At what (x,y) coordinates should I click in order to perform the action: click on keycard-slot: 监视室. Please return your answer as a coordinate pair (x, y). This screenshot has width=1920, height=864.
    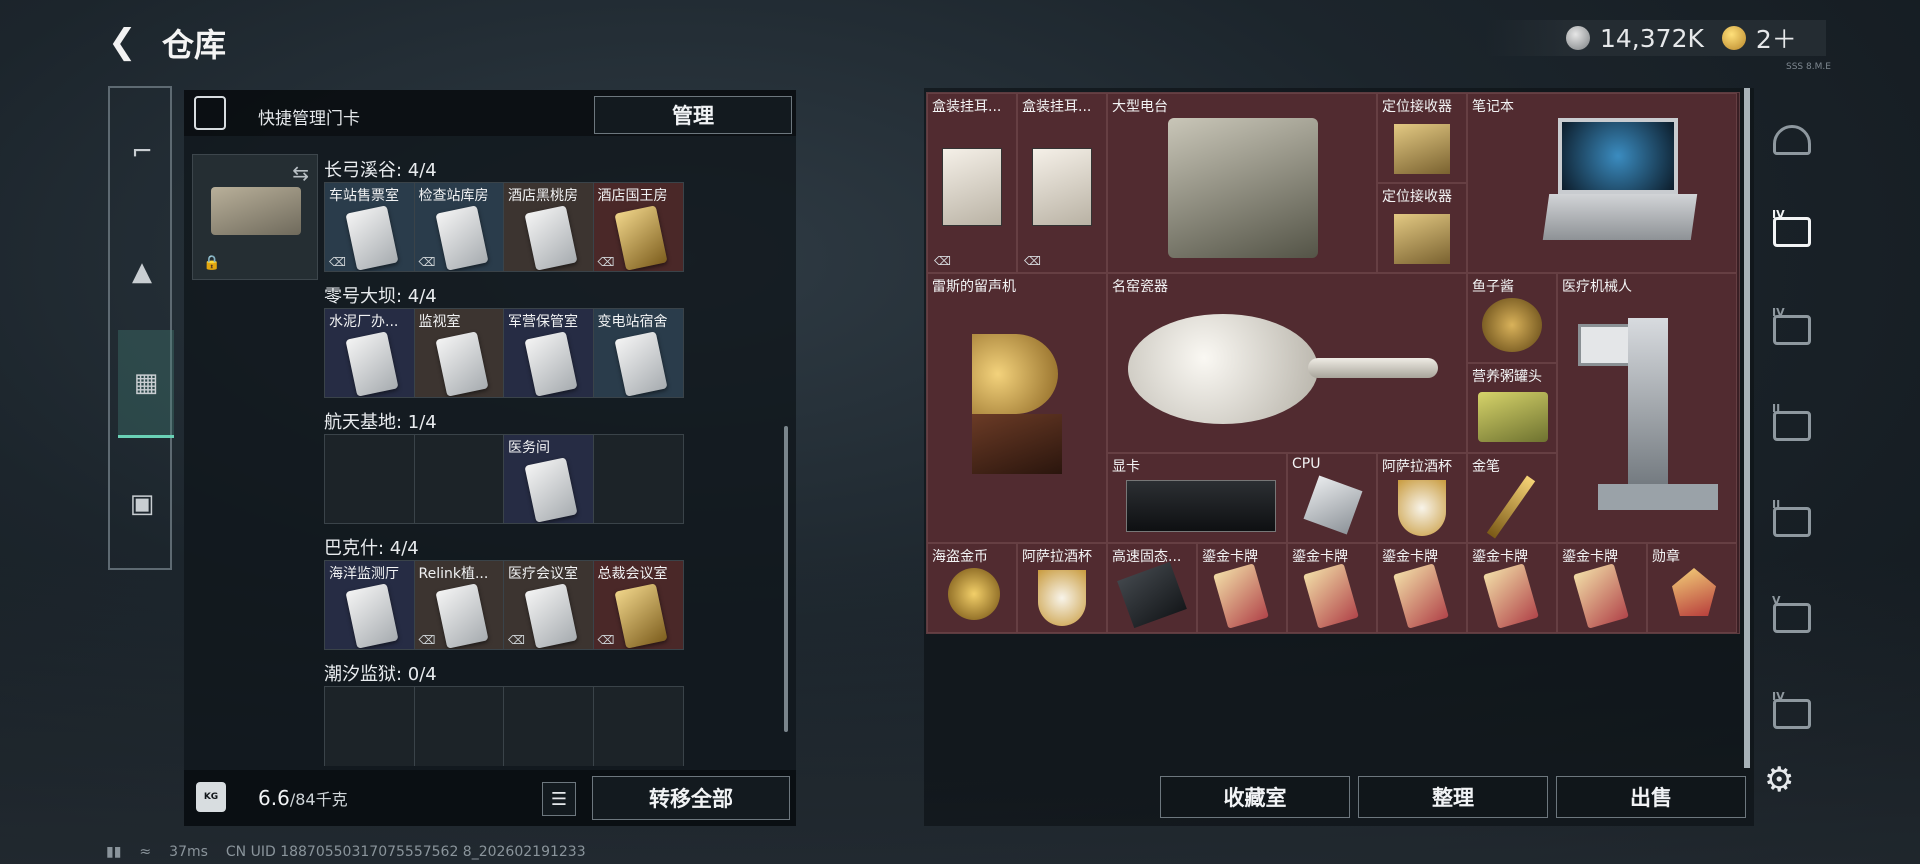
    Looking at the image, I should click on (459, 353).